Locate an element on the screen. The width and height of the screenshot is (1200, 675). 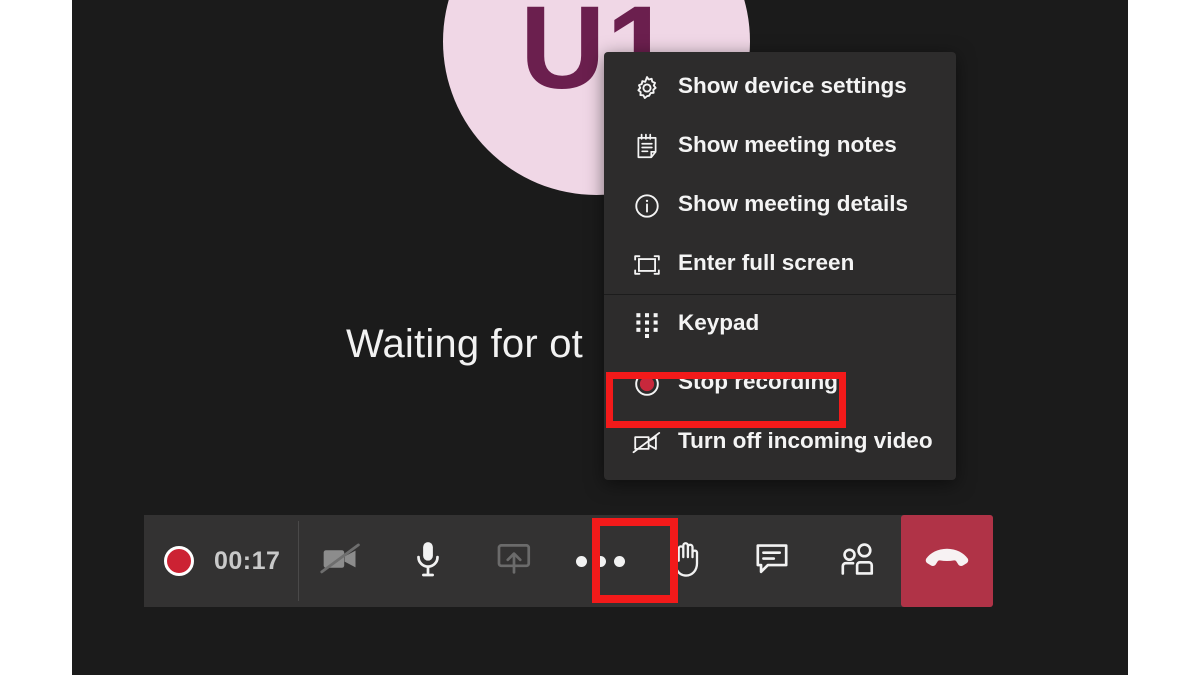
chat-button is located at coordinates (772, 561).